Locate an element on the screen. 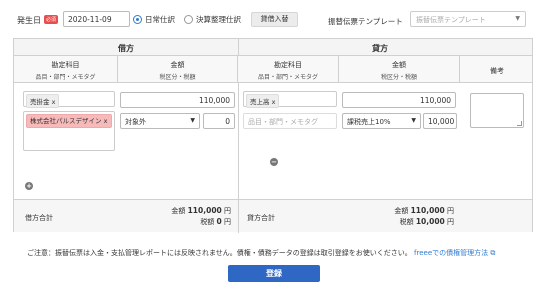 The height and width of the screenshot is (303, 550). credit-account-tag: 売上高 x is located at coordinates (263, 101).